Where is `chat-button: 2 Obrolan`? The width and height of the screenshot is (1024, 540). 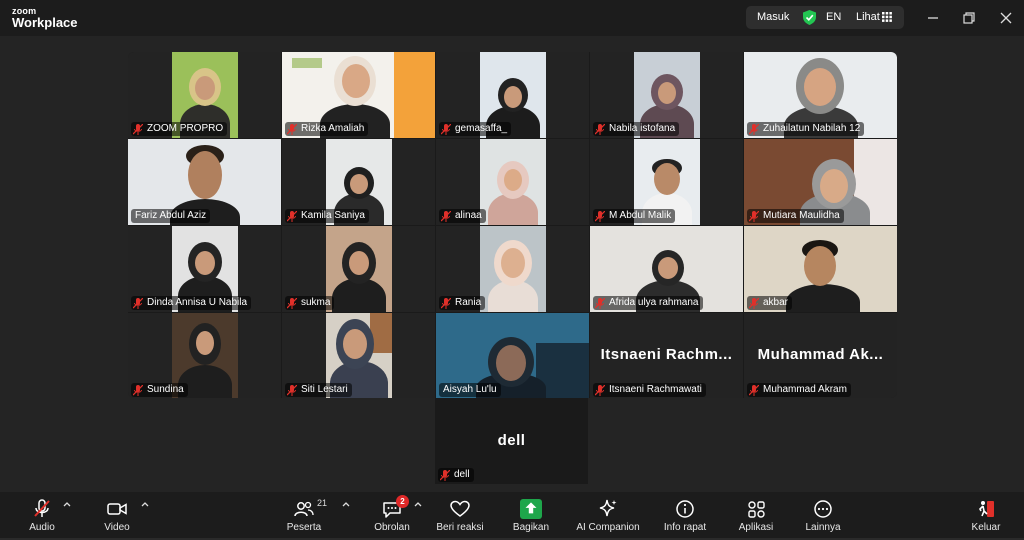
chat-button: 2 Obrolan is located at coordinates (392, 516).